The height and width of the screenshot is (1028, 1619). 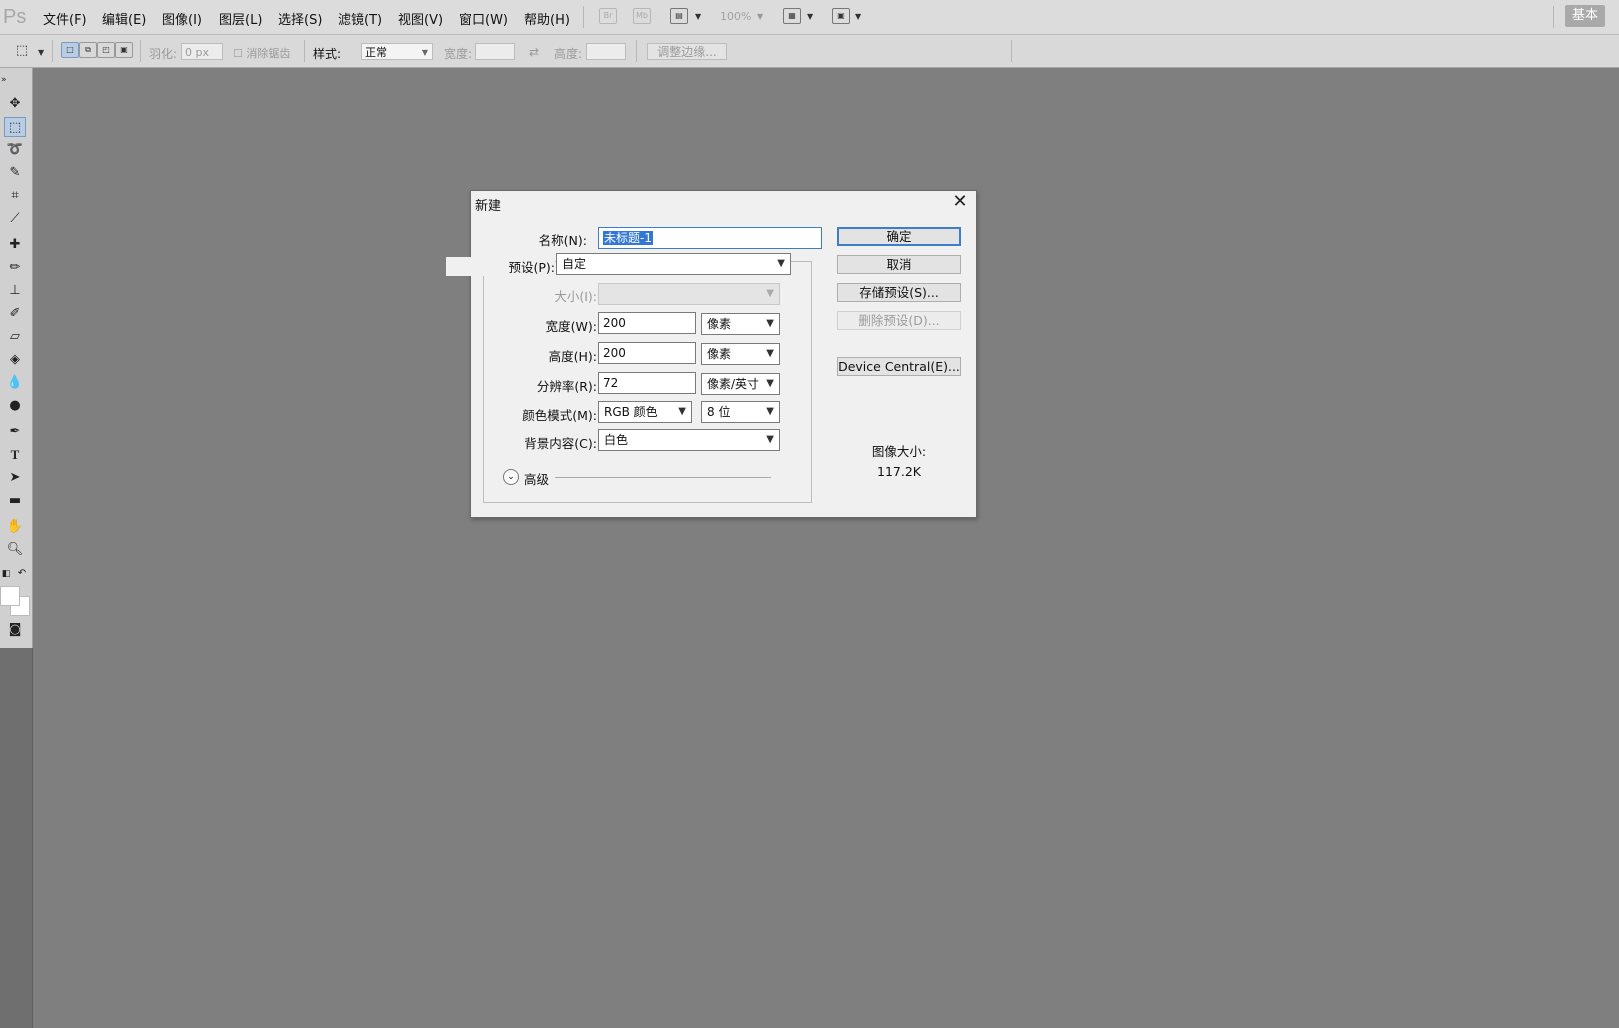 I want to click on minibridge-launch-icon: Mb, so click(x=642, y=16).